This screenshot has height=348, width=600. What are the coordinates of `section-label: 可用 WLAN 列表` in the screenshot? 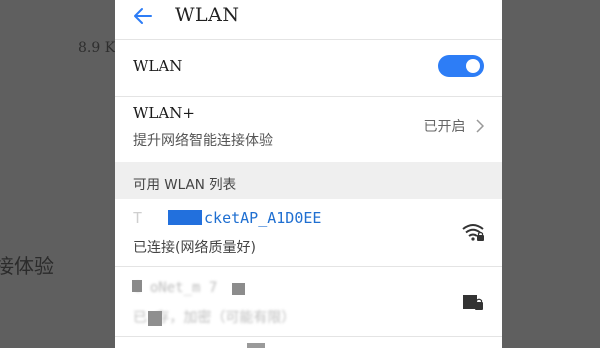 It's located at (185, 185).